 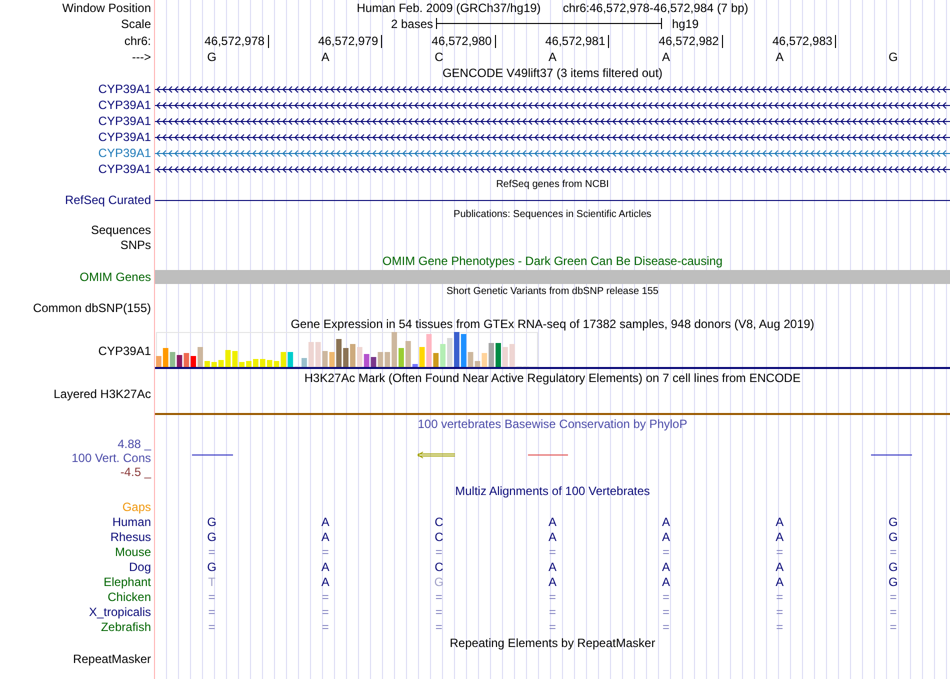 I want to click on track-label: SNPs, so click(x=135, y=245).